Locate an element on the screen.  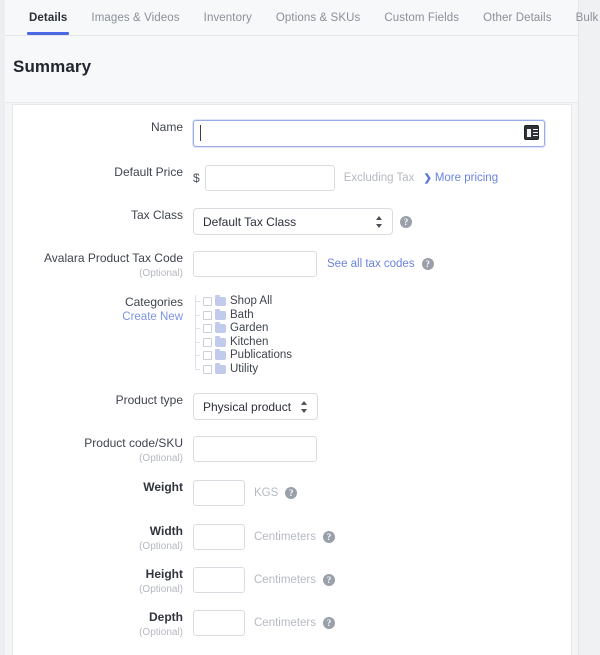
tab-options-skus: Options & SKUs is located at coordinates (318, 17).